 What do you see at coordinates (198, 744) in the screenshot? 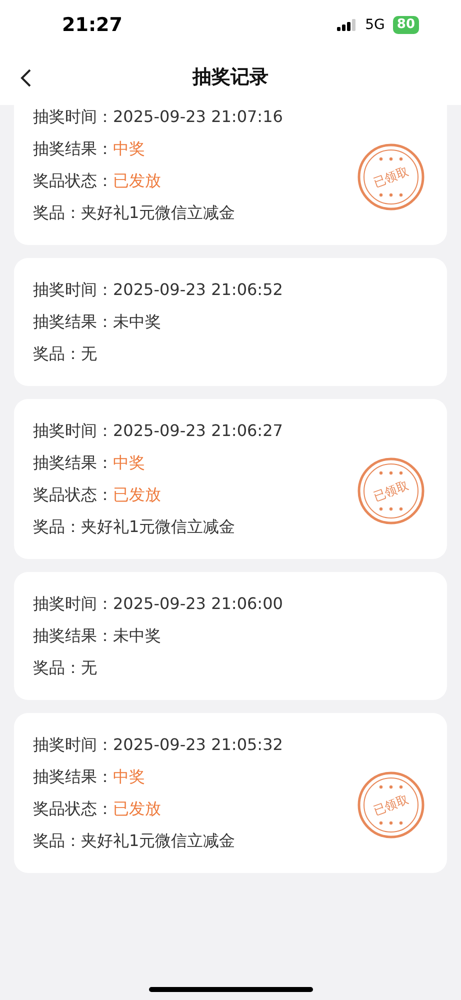
I see `record-value: 2025-09-23 21:05:32` at bounding box center [198, 744].